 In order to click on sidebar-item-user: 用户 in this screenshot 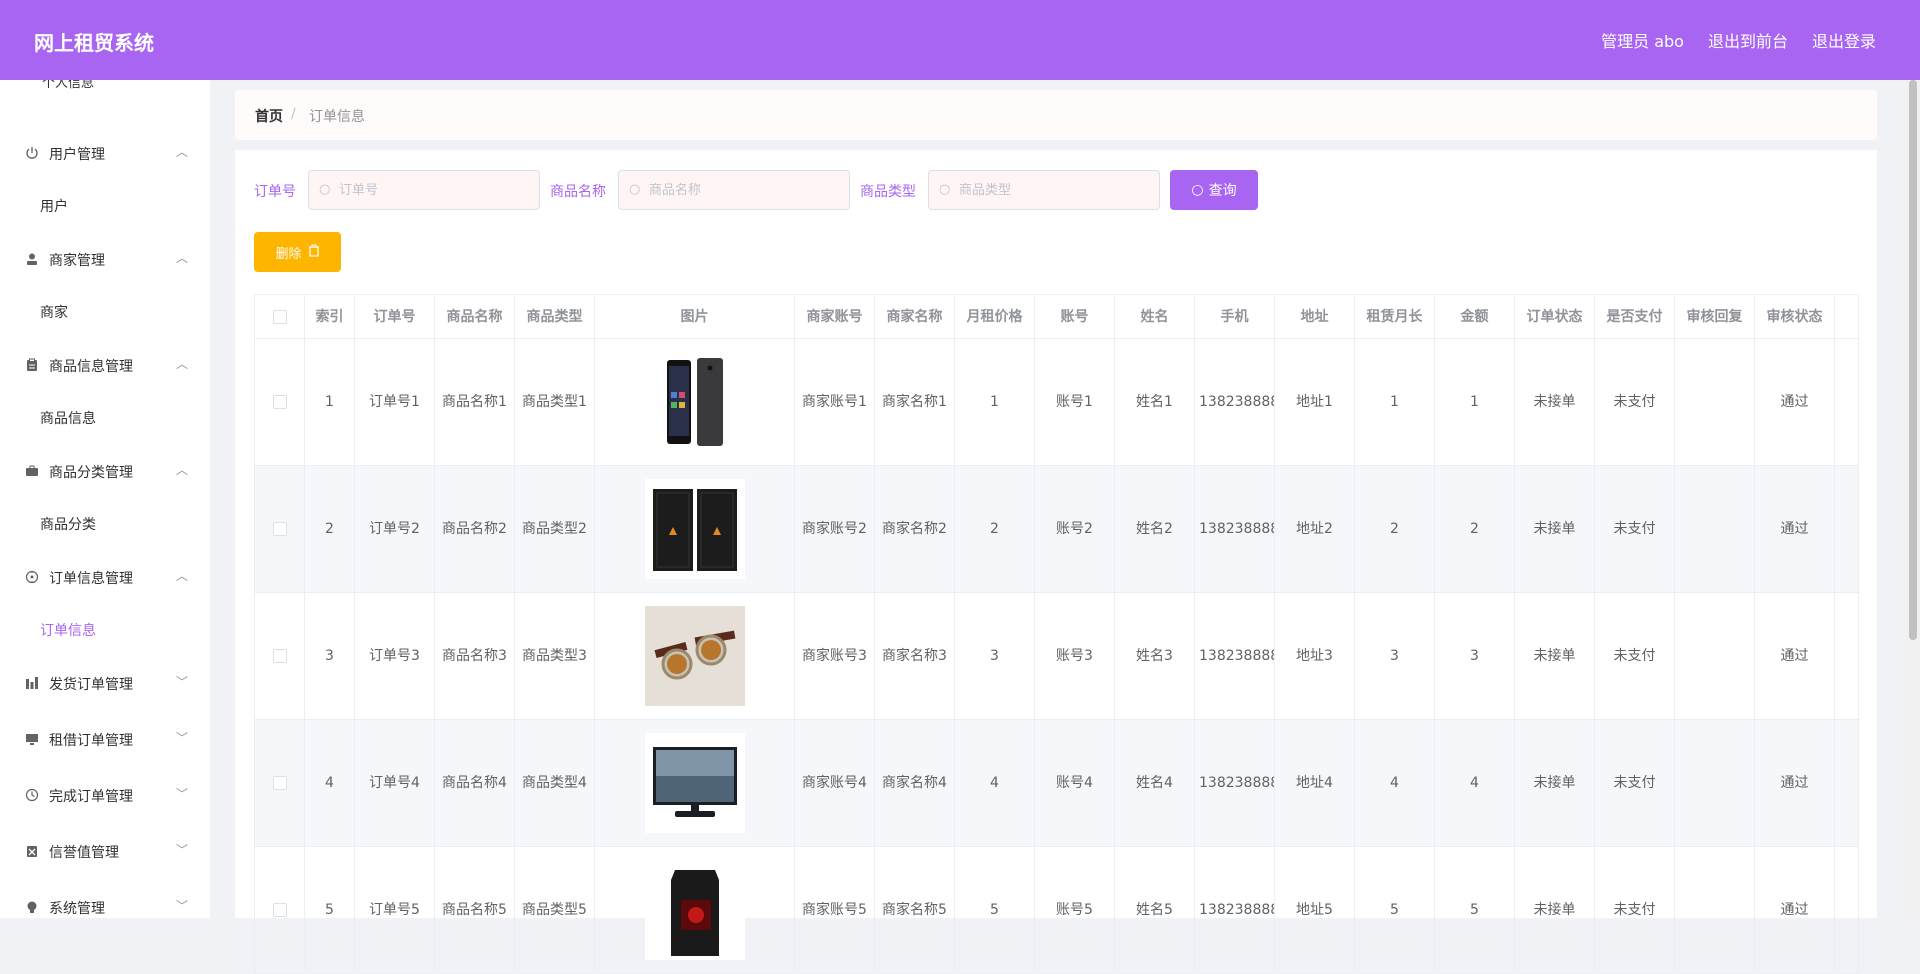, I will do `click(105, 205)`.